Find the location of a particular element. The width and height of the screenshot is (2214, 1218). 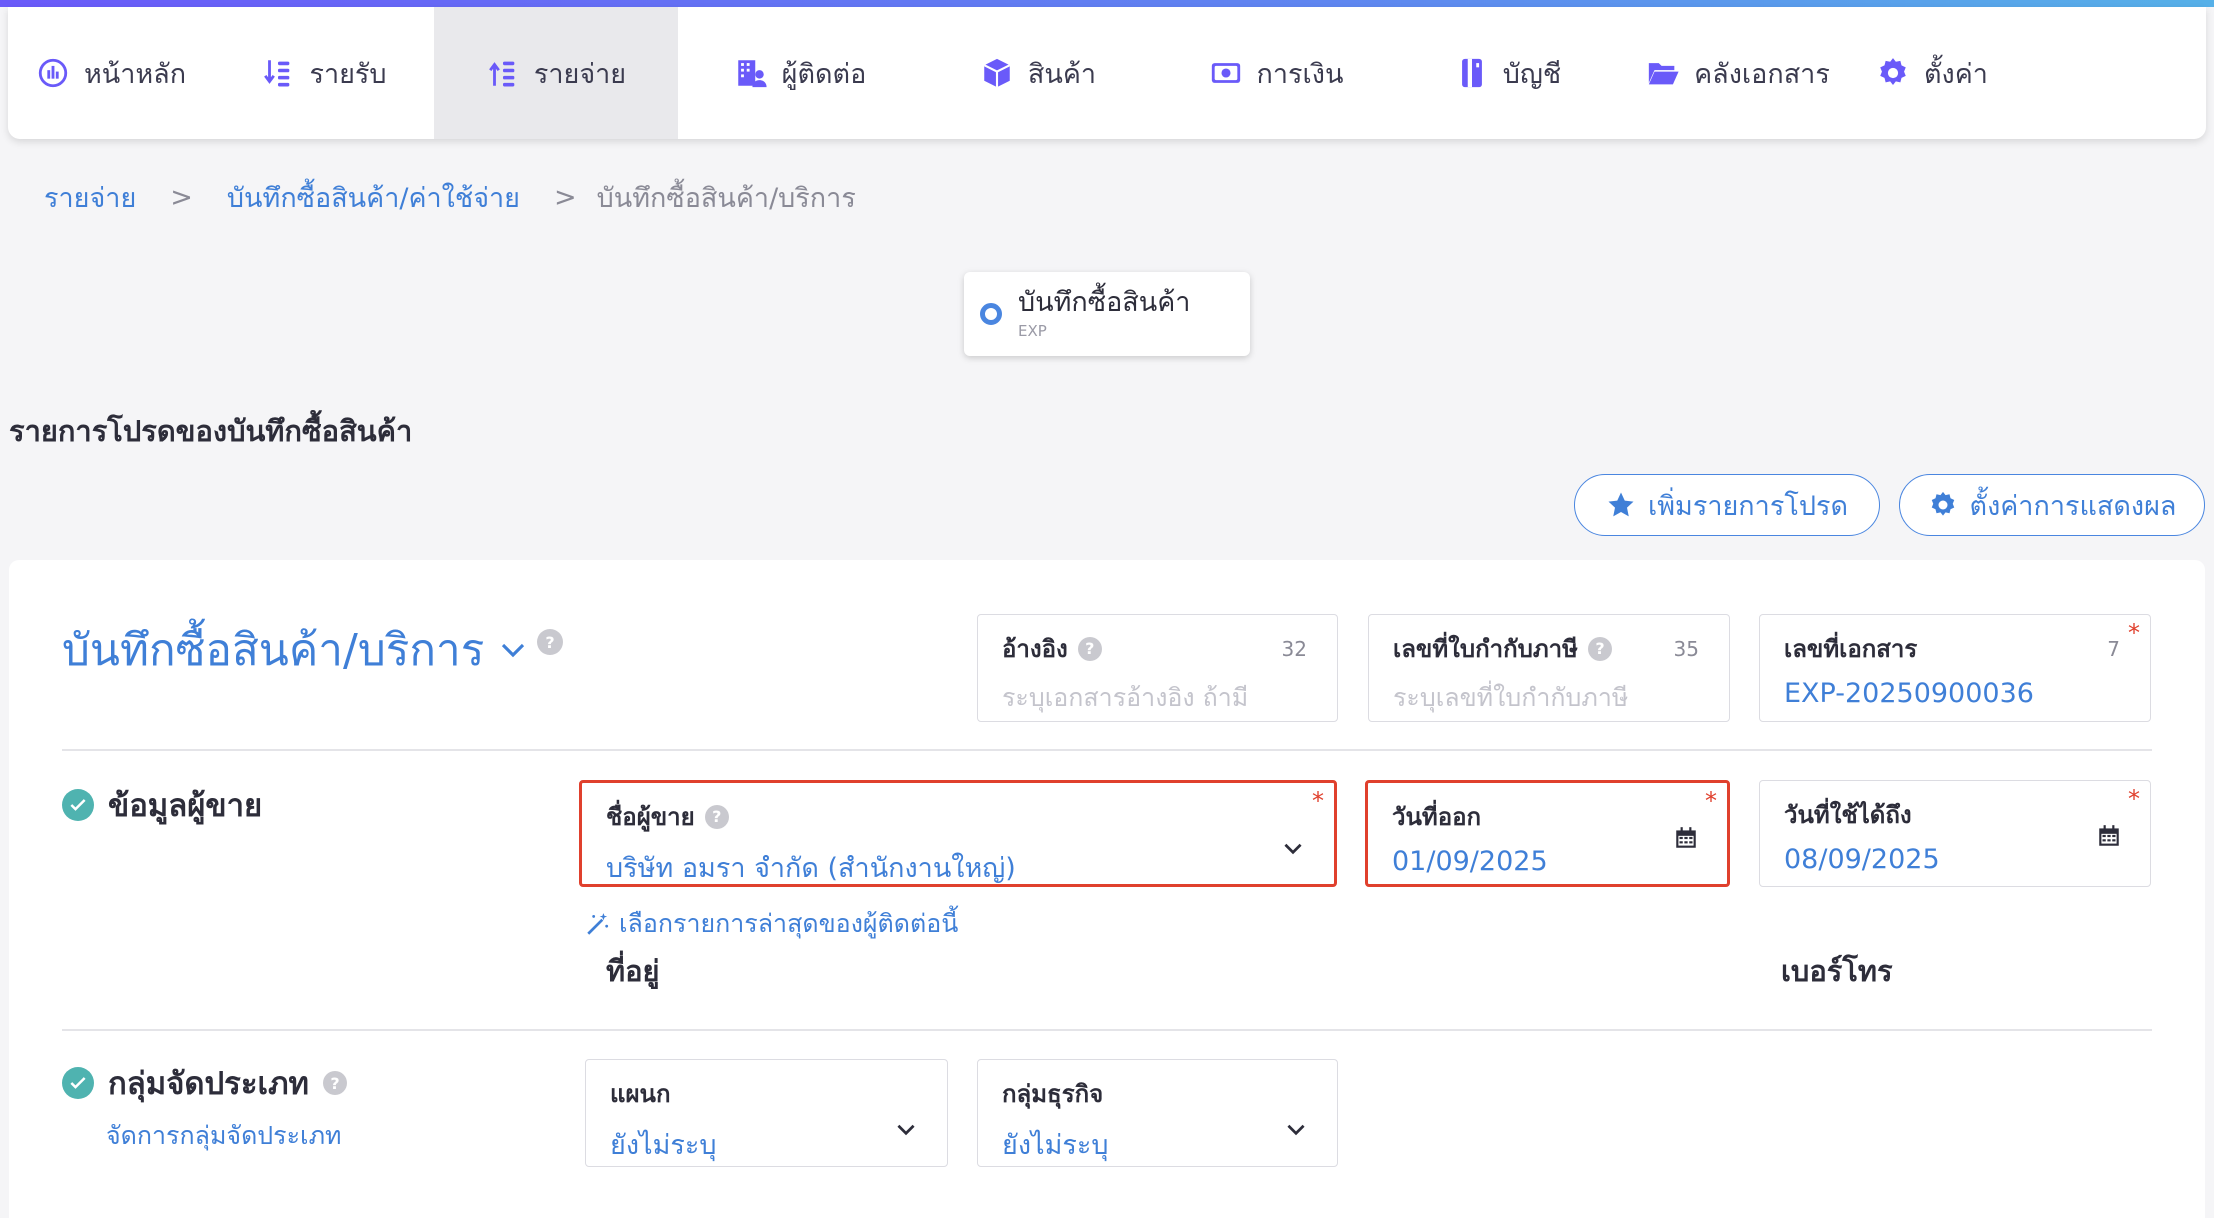

department-label: แผนก is located at coordinates (640, 1094).